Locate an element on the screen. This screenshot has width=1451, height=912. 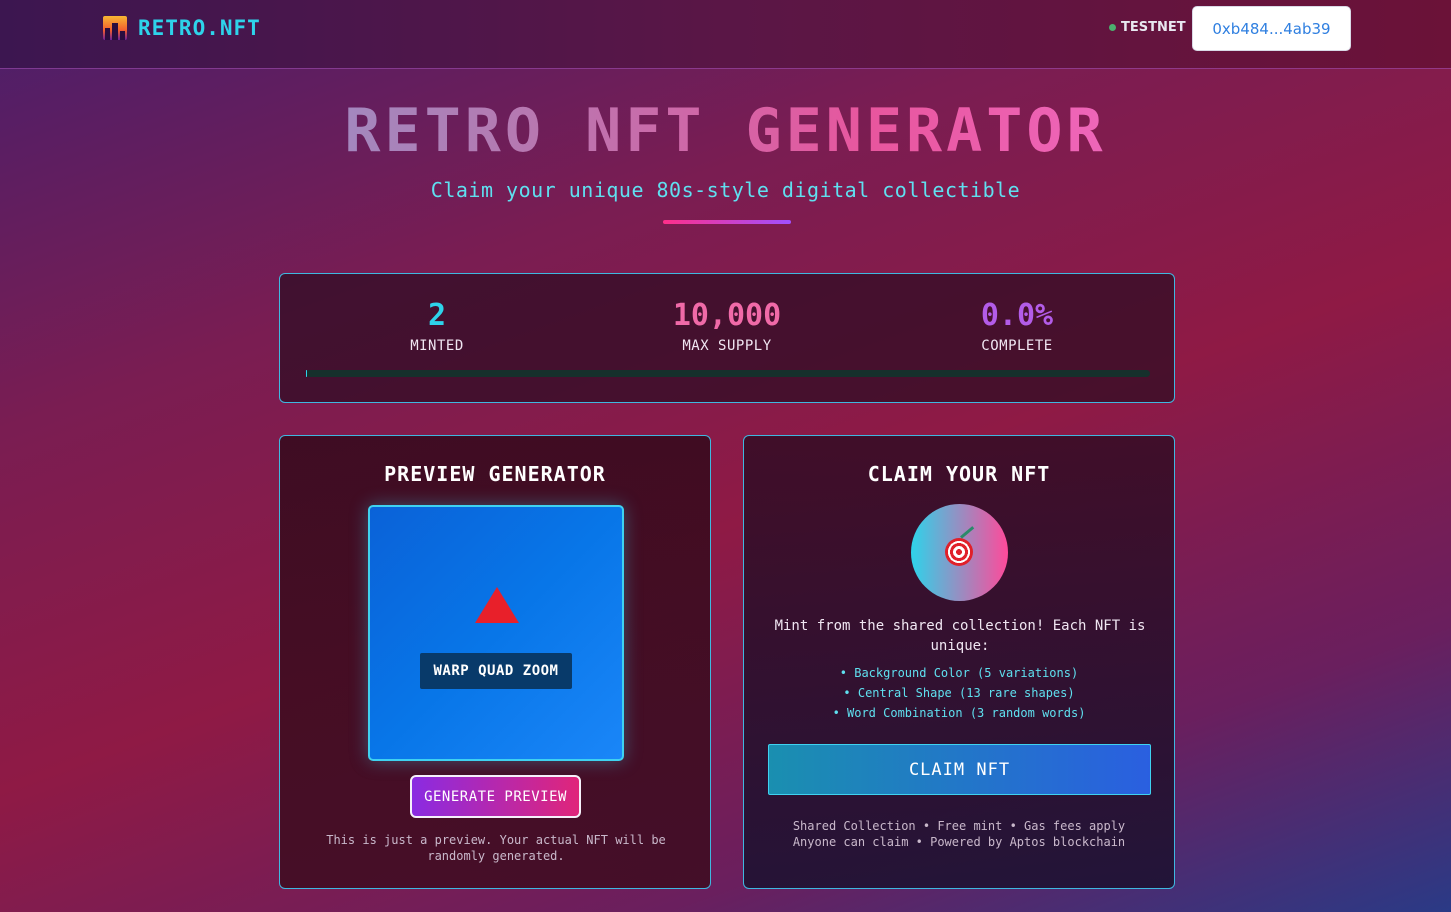
logo-text: RETRO.NFT is located at coordinates (199, 28).